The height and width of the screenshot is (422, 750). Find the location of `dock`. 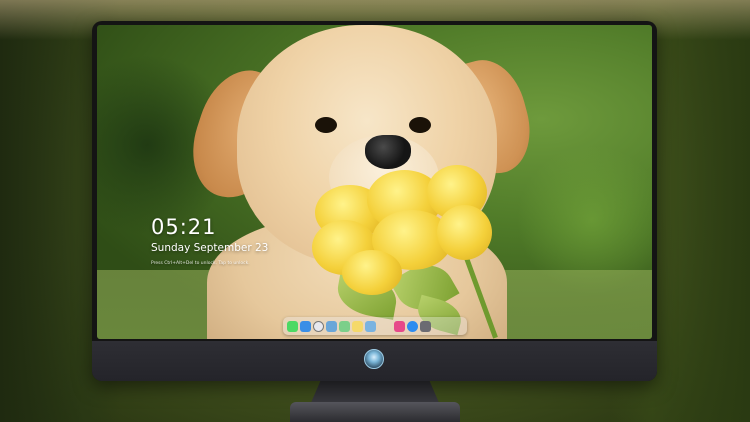

dock is located at coordinates (375, 326).